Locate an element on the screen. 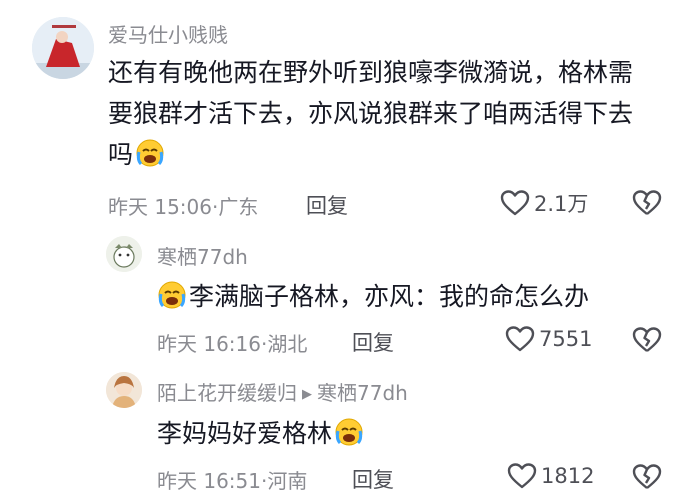 This screenshot has height=500, width=690. like-button: 7551 is located at coordinates (548, 339).